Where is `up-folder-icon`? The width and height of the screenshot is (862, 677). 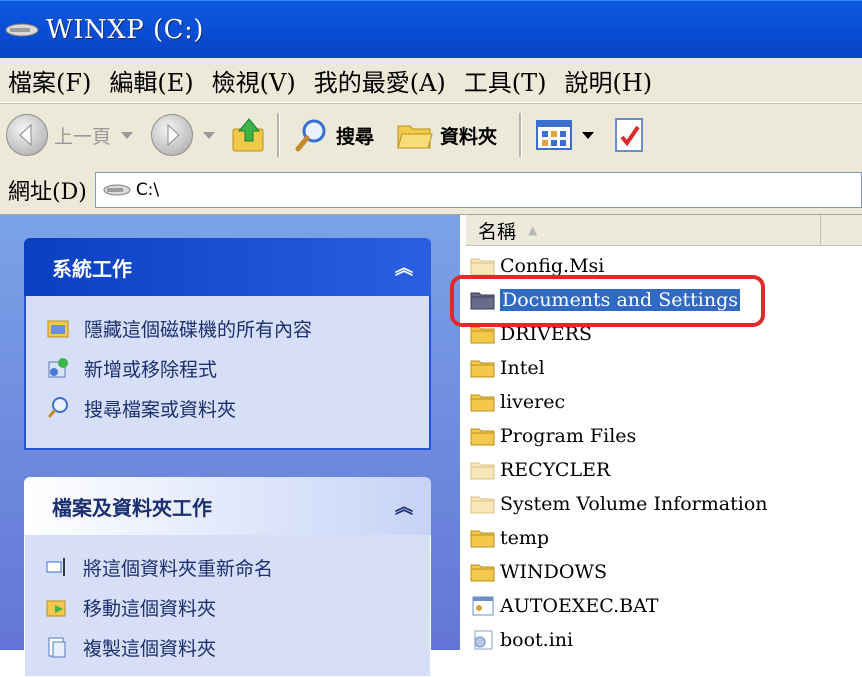
up-folder-icon is located at coordinates (248, 135).